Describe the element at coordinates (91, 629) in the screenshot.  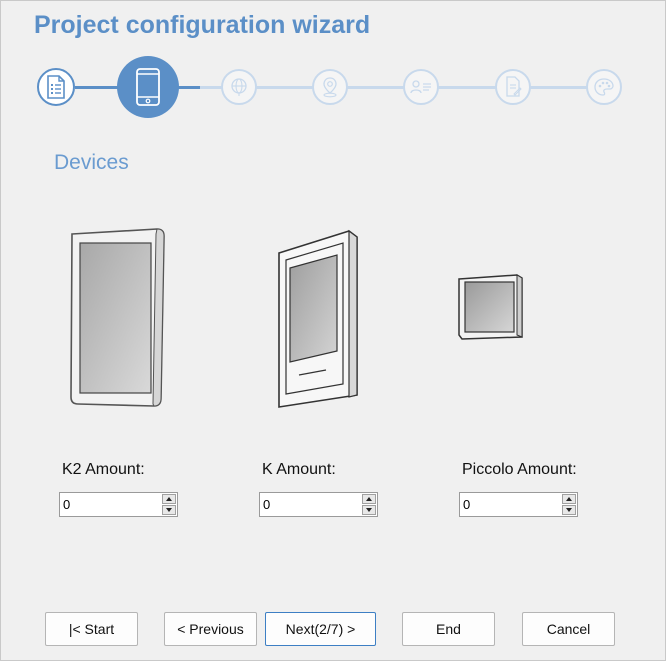
I see `start-button: |< Start` at that location.